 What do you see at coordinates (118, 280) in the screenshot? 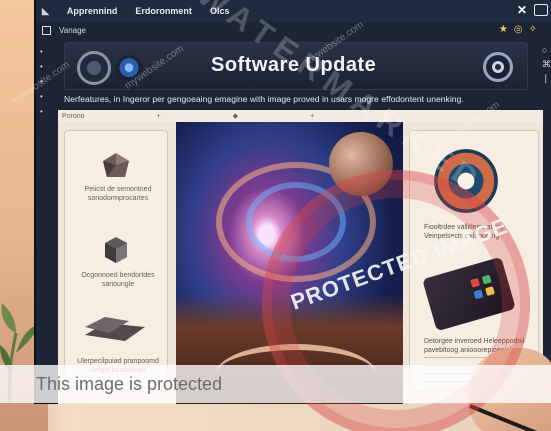
I see `list-item: Ocgonnoed bendortdes sanoungle` at bounding box center [118, 280].